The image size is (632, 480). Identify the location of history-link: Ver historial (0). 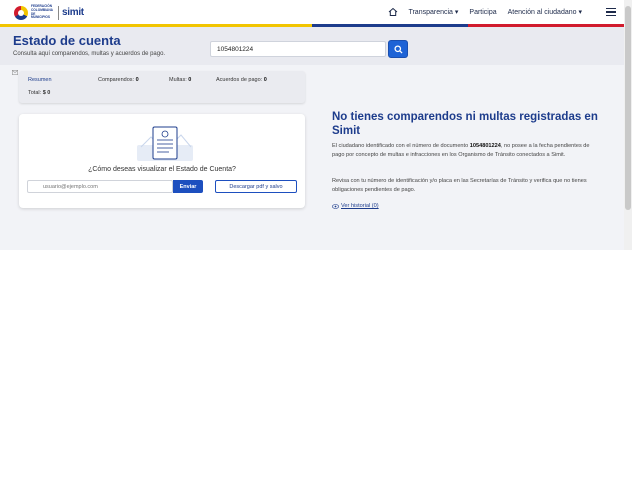
(355, 206).